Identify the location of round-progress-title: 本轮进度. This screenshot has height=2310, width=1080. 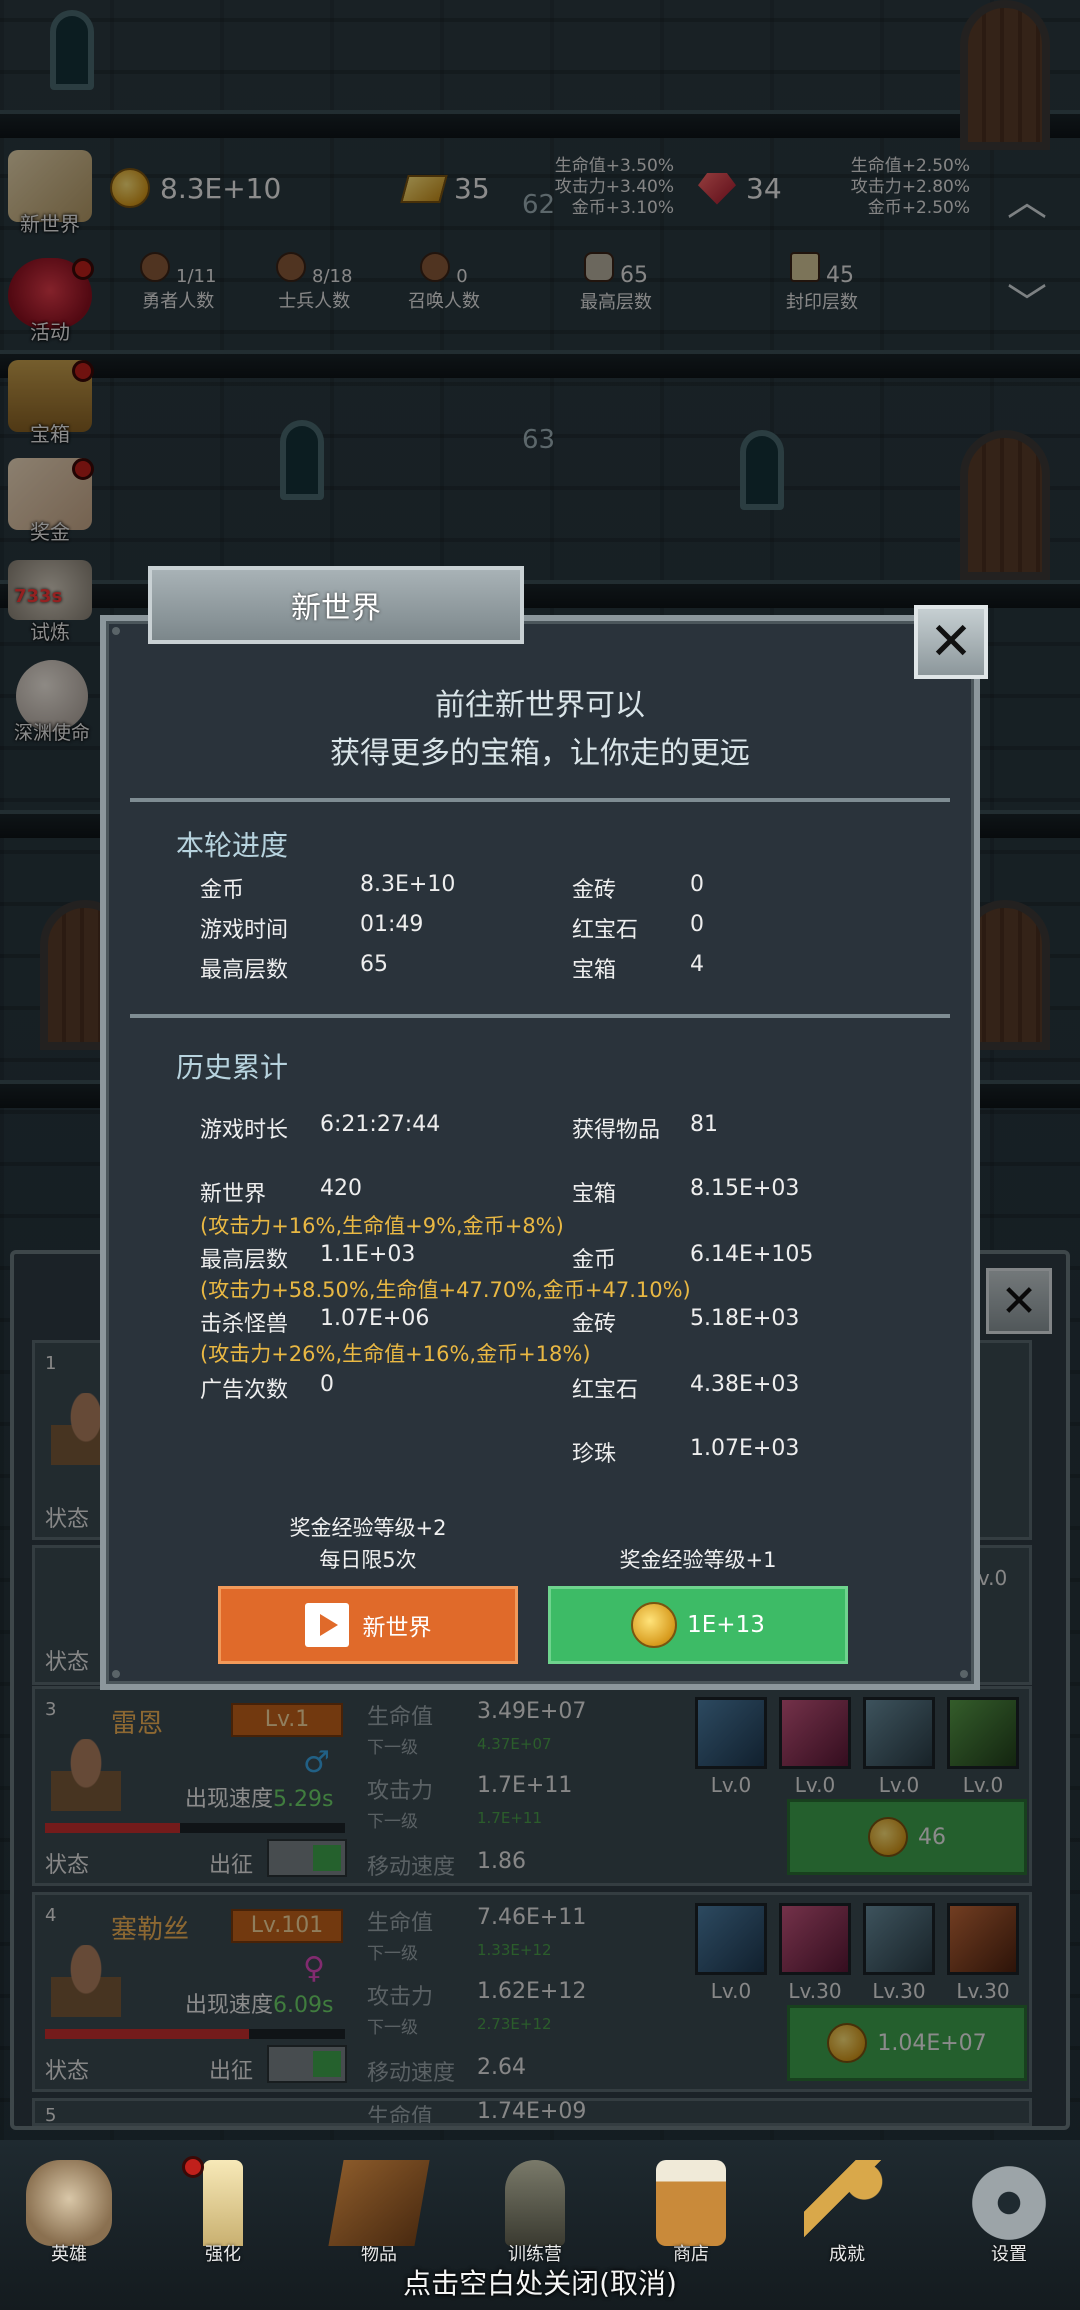
(232, 845).